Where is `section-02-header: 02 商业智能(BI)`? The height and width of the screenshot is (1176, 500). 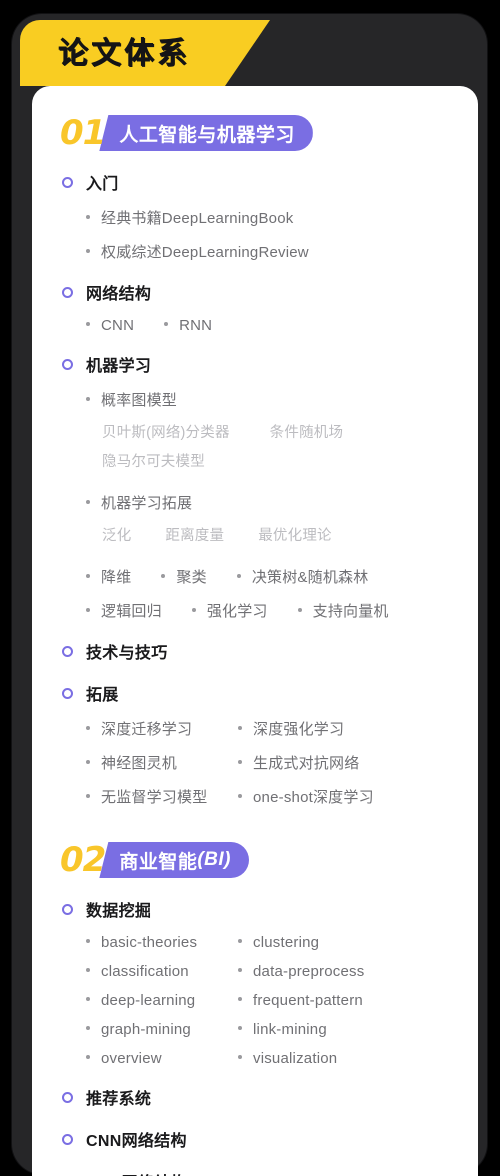 section-02-header: 02 商业智能(BI) is located at coordinates (269, 860).